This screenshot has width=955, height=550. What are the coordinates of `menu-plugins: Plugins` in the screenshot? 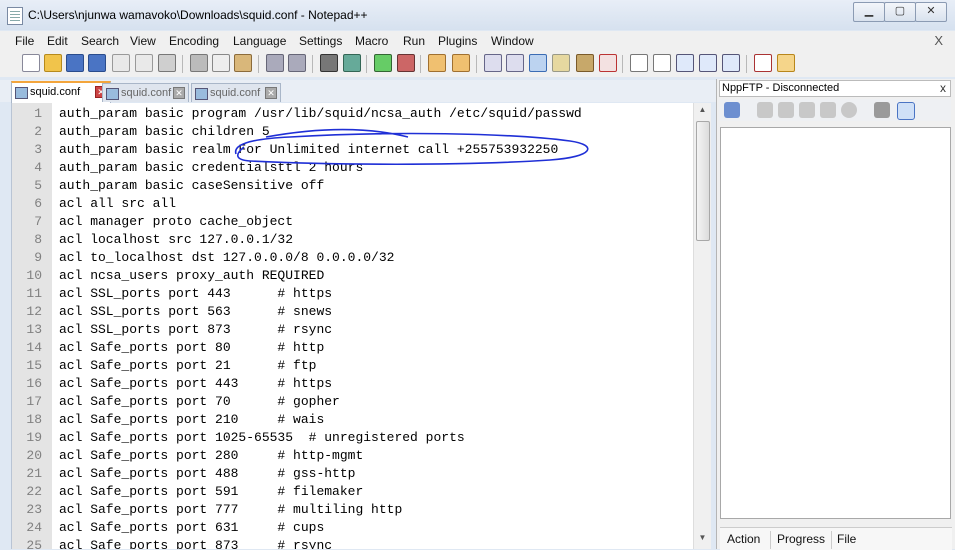 It's located at (457, 41).